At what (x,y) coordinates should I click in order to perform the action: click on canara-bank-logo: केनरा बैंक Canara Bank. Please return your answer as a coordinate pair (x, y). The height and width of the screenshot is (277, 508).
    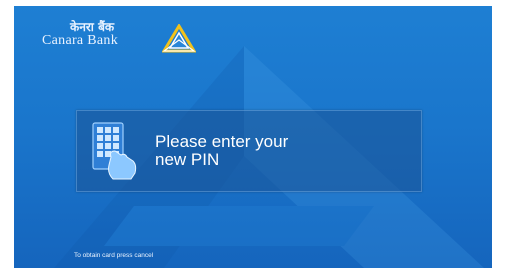
    Looking at the image, I should click on (120, 38).